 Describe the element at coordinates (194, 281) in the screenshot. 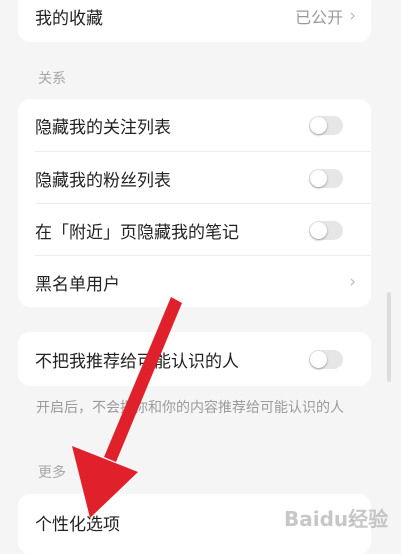

I see `relations-row-blacklist: 黑名单用户 ›` at that location.